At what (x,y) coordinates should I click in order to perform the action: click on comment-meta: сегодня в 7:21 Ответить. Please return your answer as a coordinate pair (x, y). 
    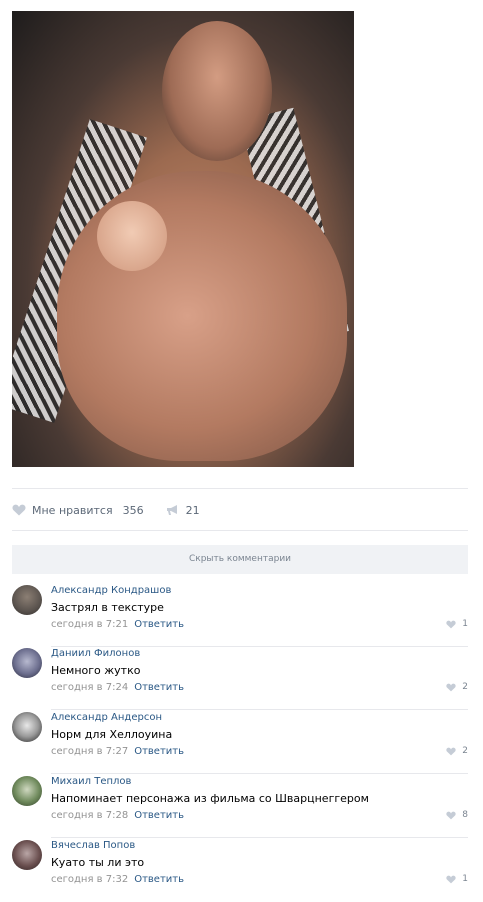
    Looking at the image, I should click on (117, 624).